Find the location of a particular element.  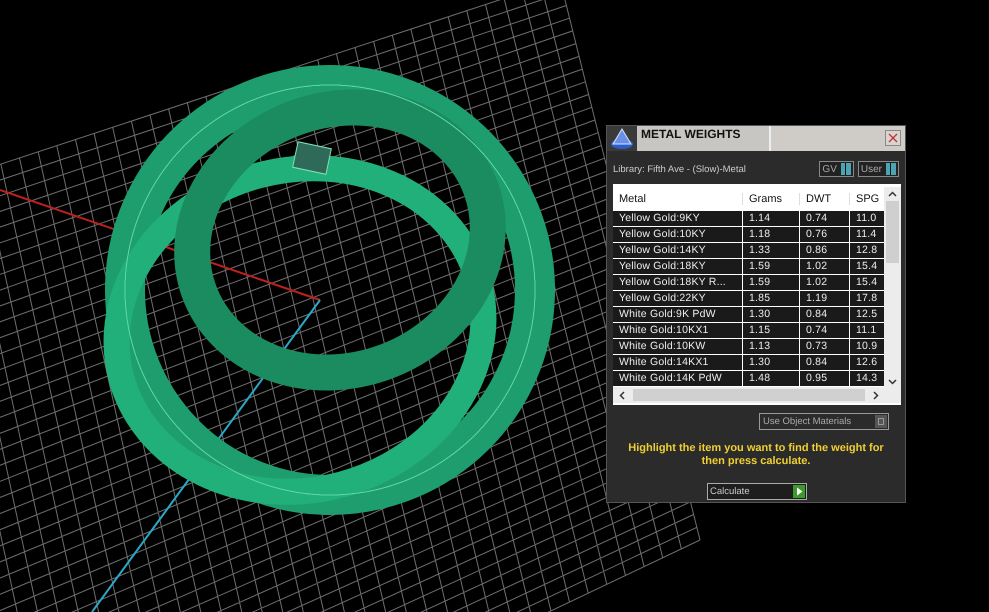

table-cell-text: Yellow Gold:9KY is located at coordinates (659, 218).